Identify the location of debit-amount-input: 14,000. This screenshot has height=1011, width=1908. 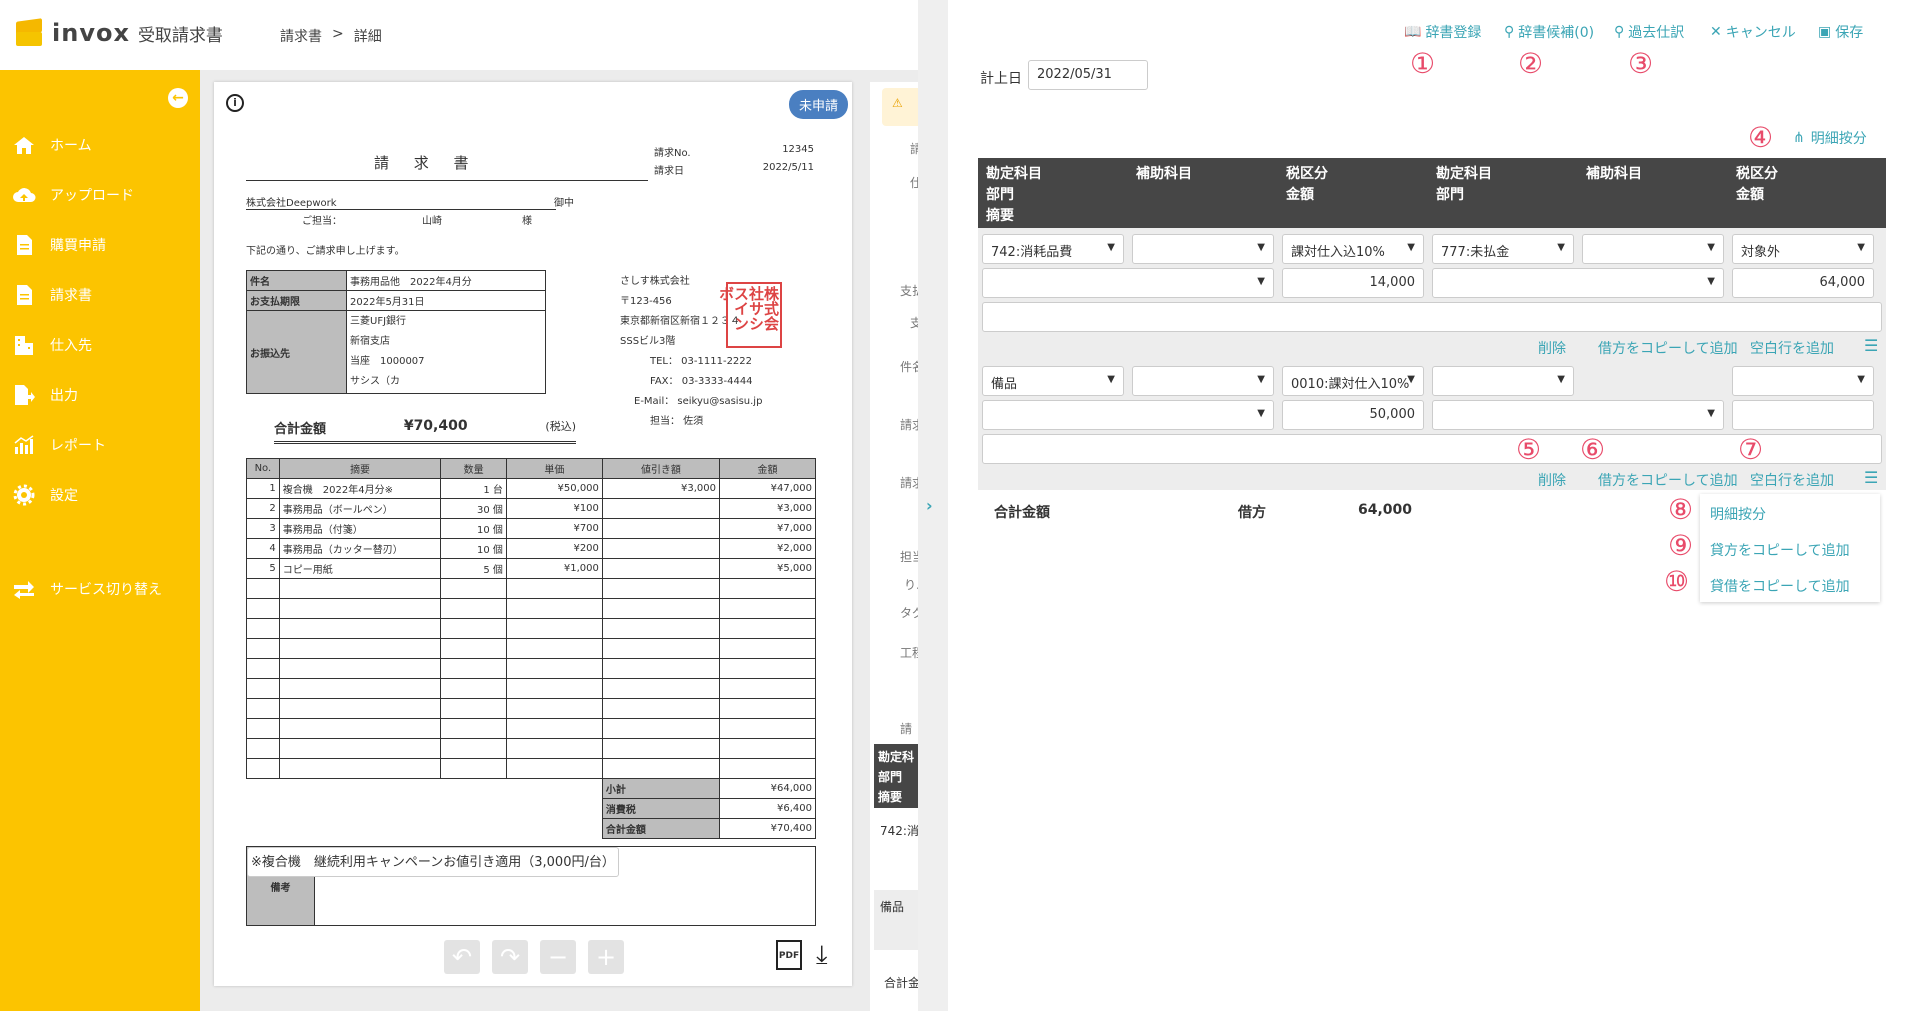
(1353, 283).